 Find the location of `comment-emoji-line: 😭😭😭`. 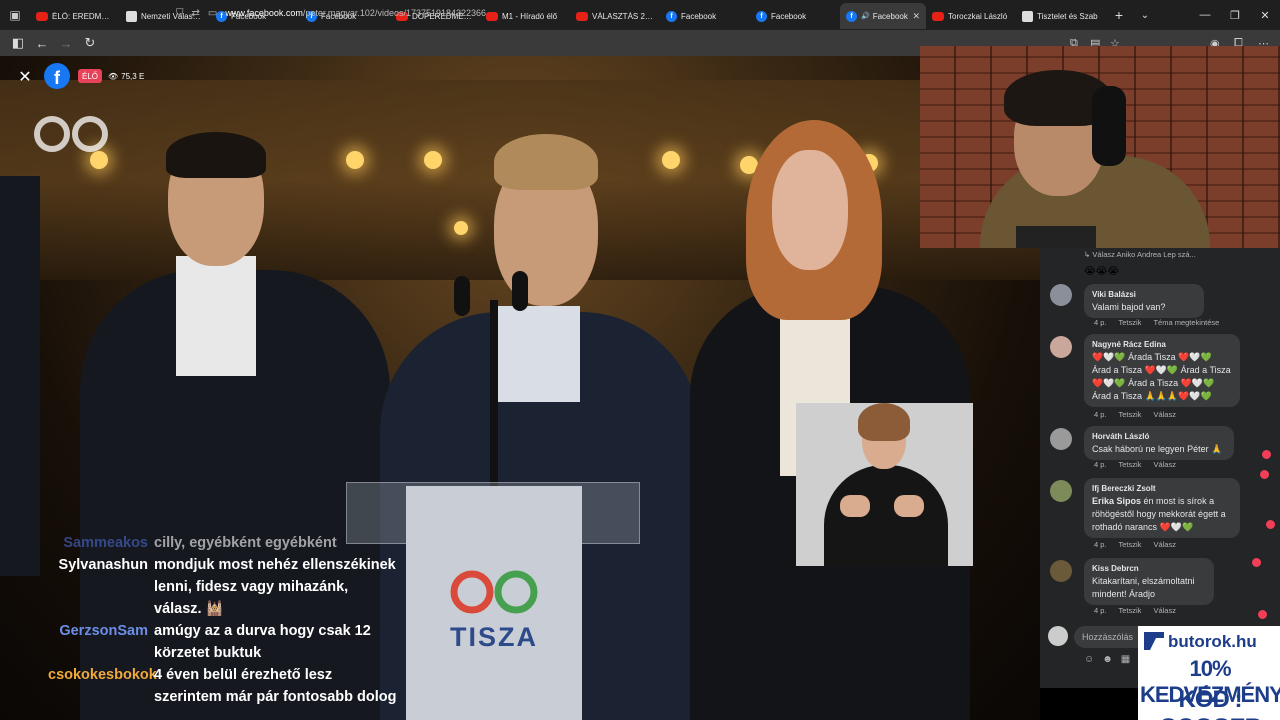

comment-emoji-line: 😭😭😭 is located at coordinates (1102, 271).